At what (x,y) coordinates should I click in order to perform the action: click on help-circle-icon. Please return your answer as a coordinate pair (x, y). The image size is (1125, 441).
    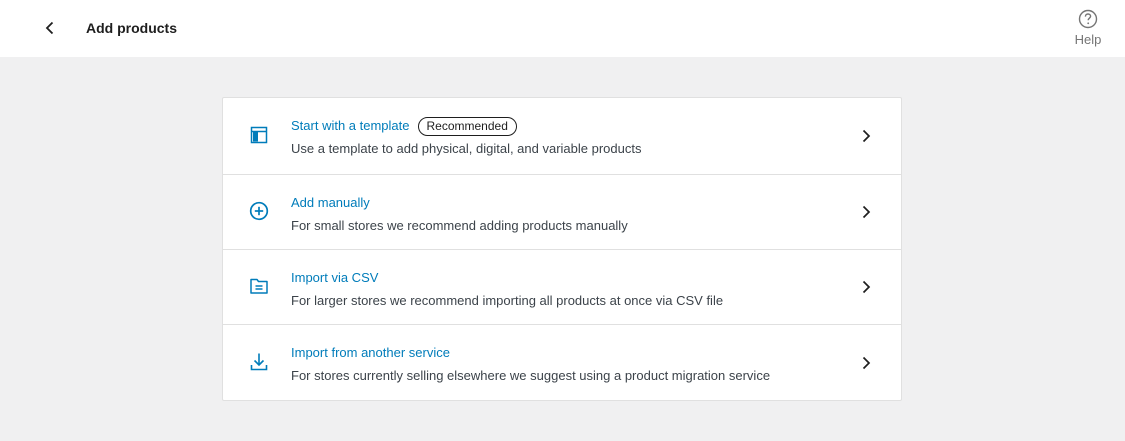
    Looking at the image, I should click on (1088, 19).